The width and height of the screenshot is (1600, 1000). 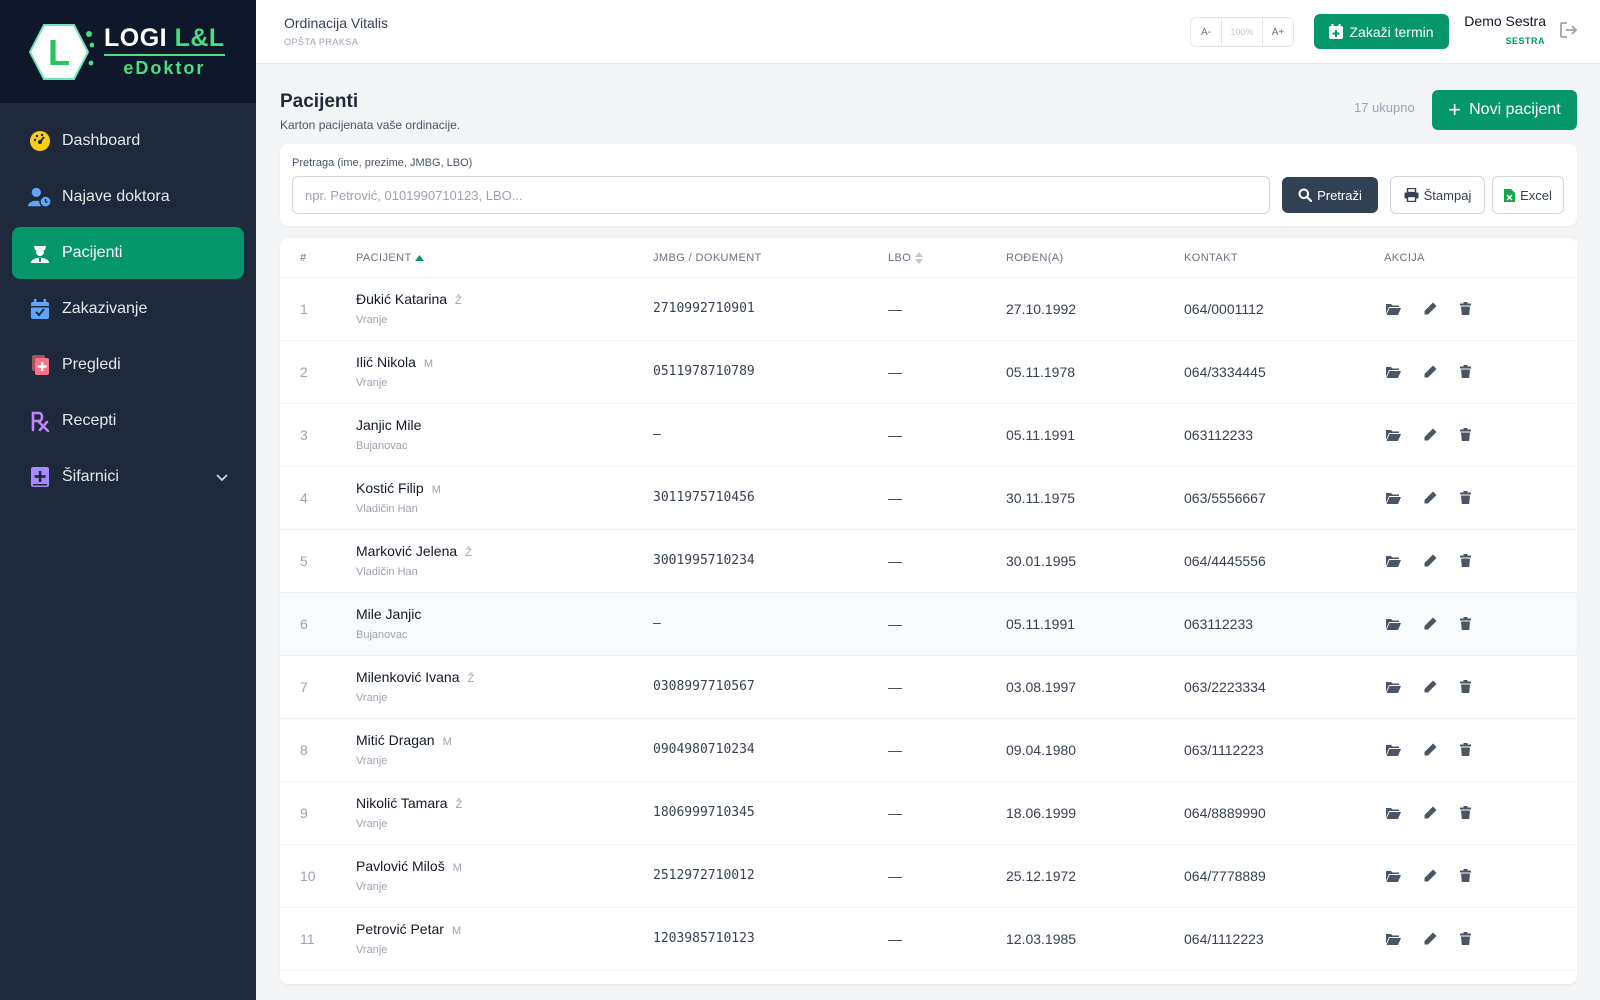 What do you see at coordinates (384, 258) in the screenshot?
I see `column-header-patient-label: PACIJENT` at bounding box center [384, 258].